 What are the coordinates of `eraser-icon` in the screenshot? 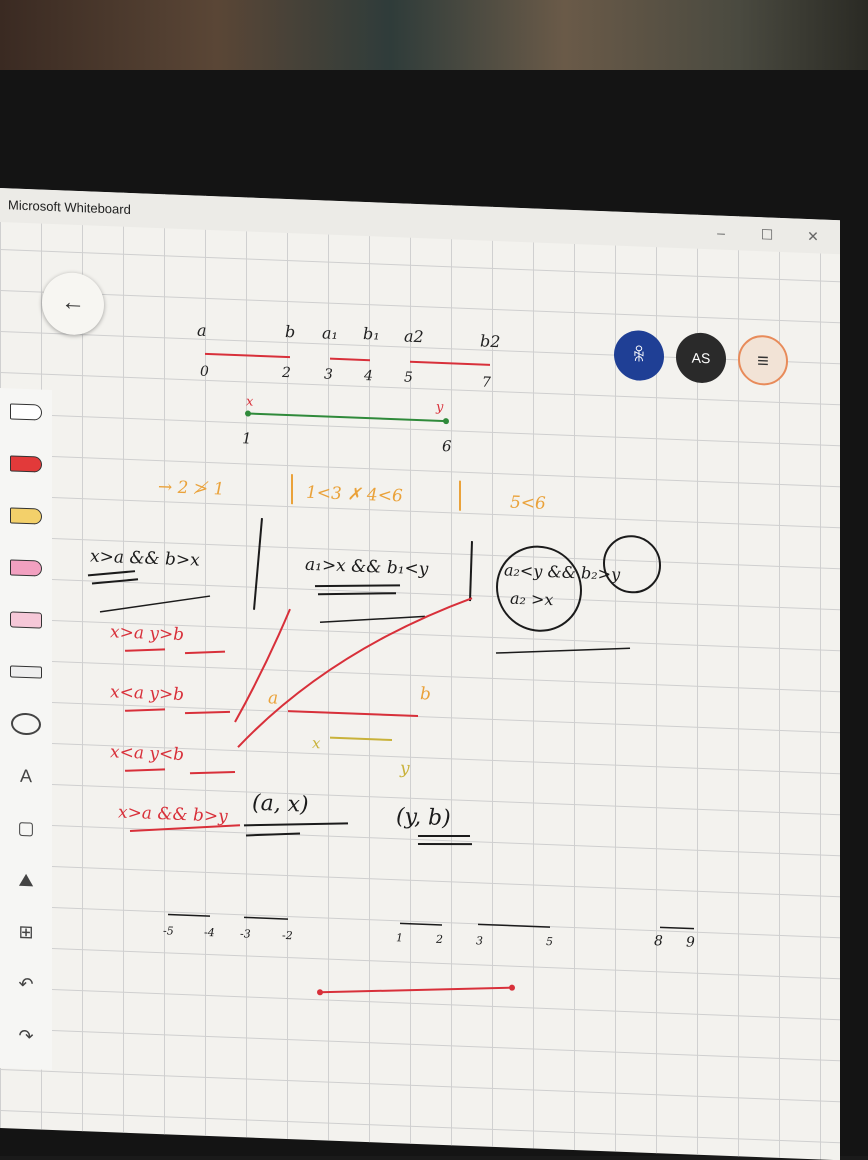 It's located at (26, 620).